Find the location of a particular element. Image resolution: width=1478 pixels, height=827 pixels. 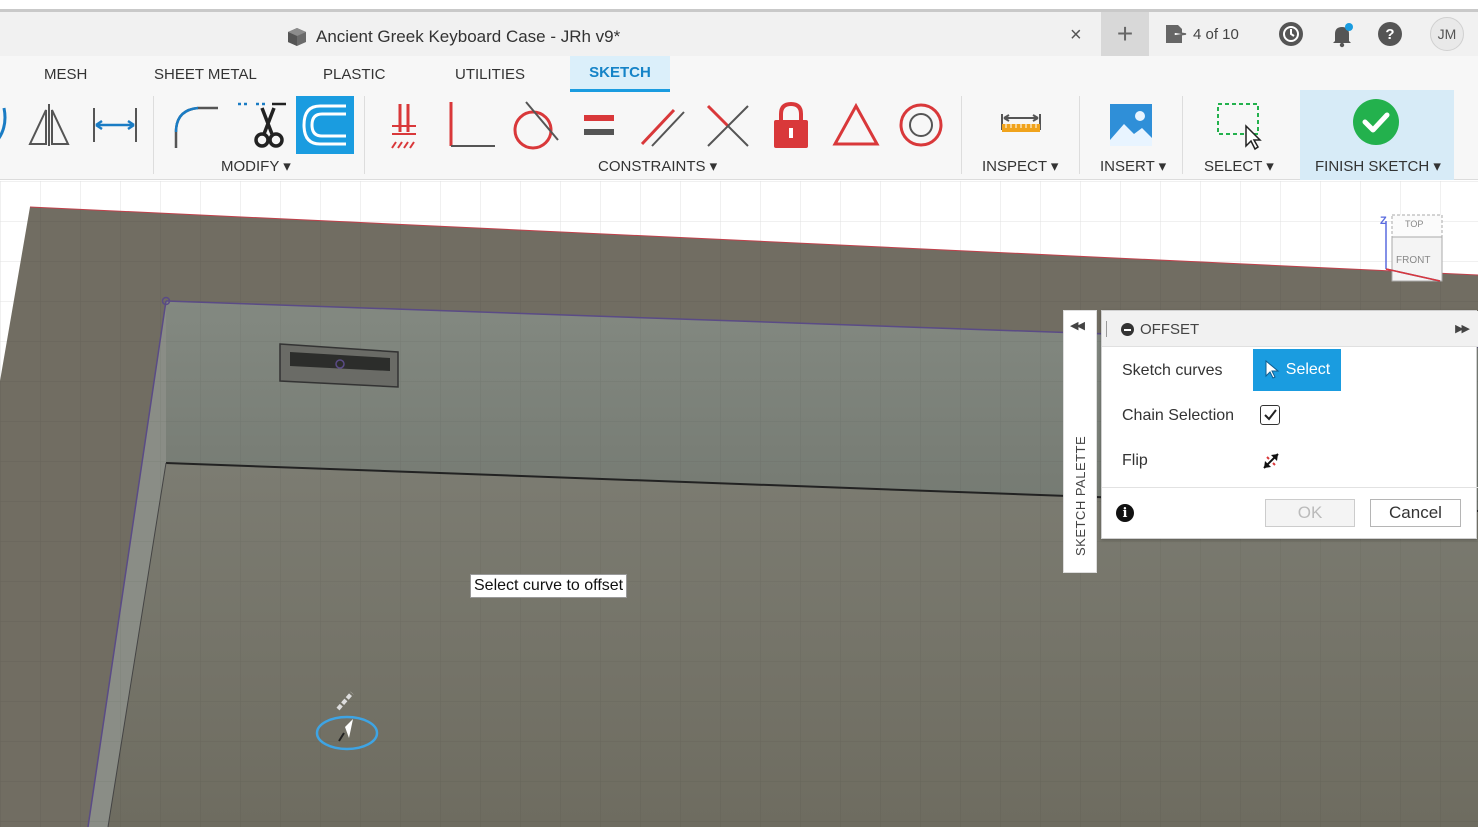

perpendicular-constraint-icon is located at coordinates (470, 125).